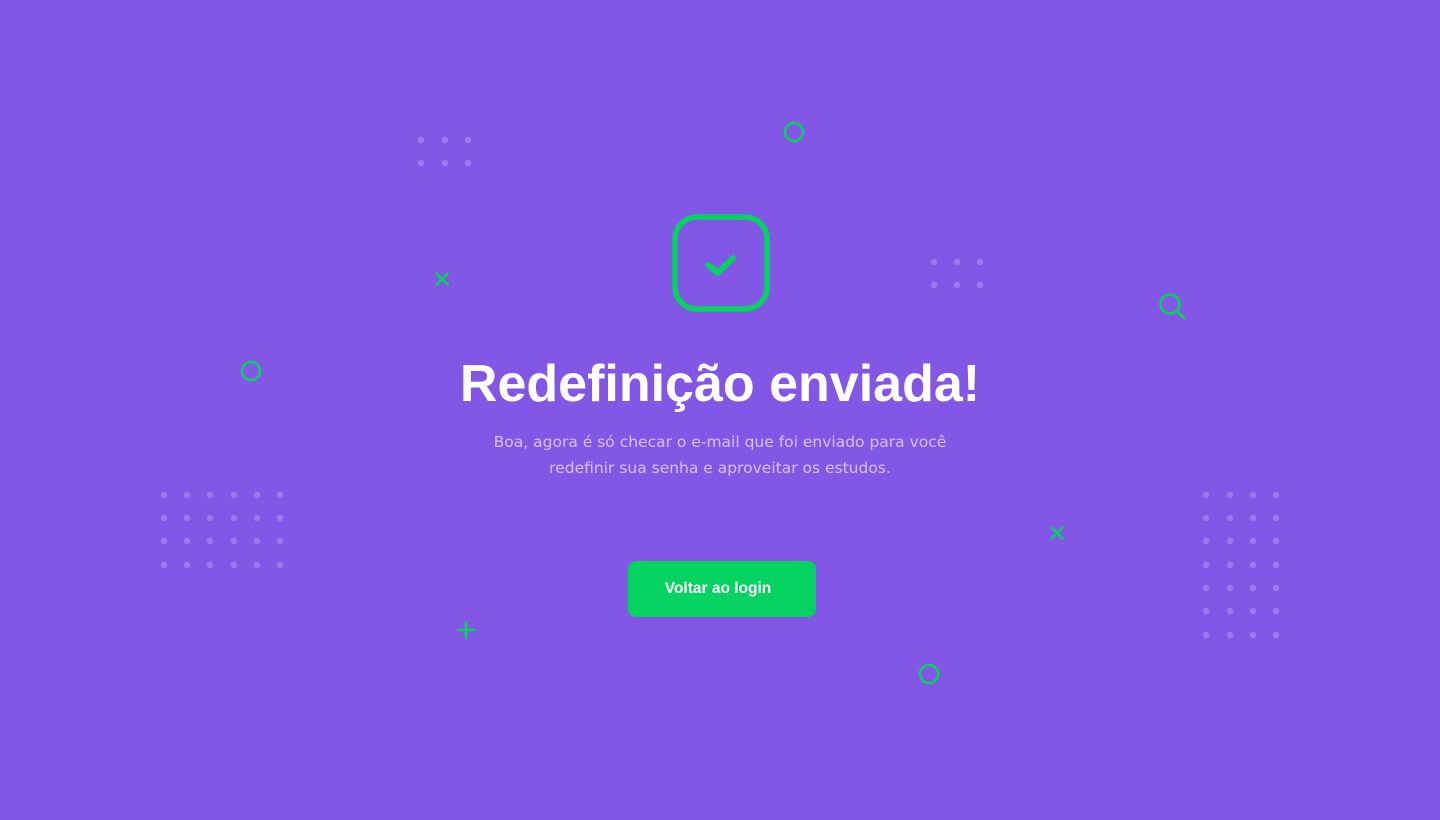 The image size is (1440, 820). I want to click on check-square-icon, so click(721, 263).